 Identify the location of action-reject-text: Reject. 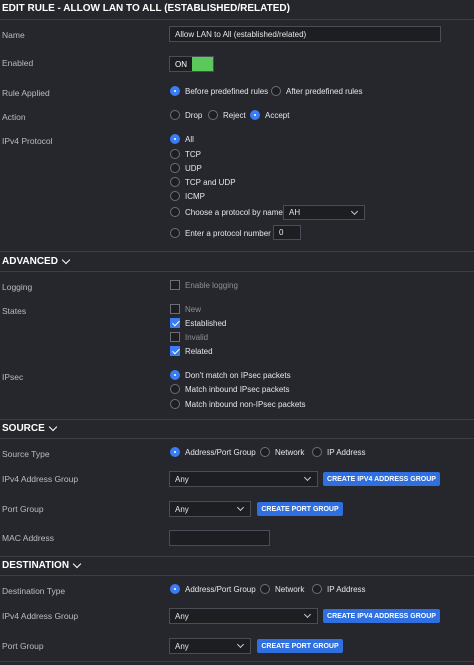
(234, 115).